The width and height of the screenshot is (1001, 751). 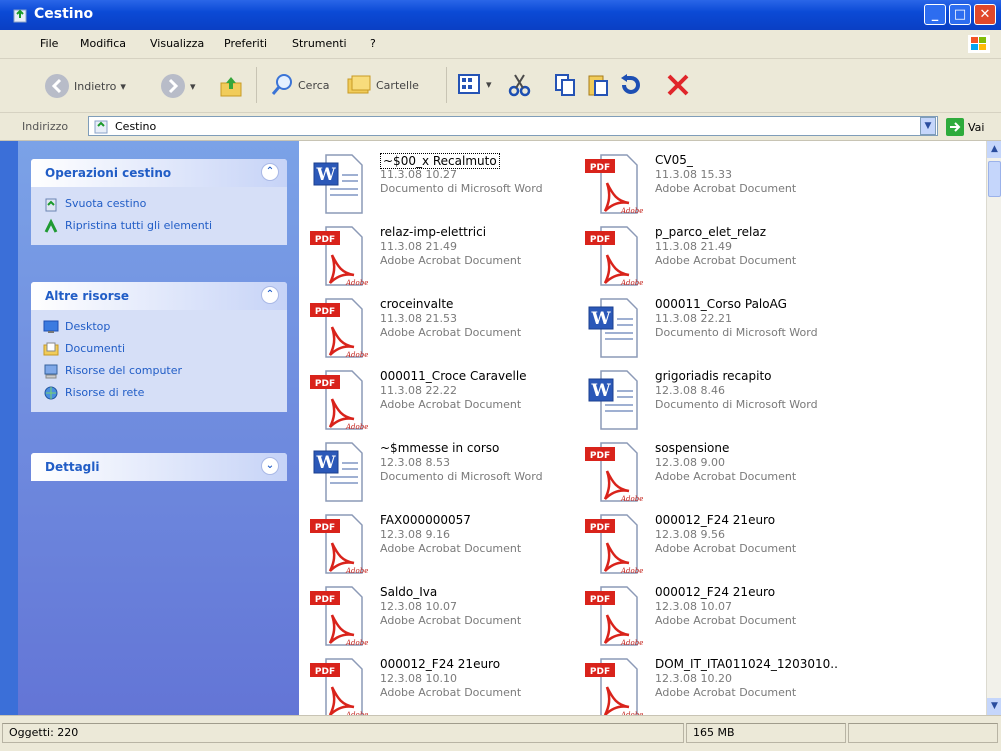 I want to click on panel-header: Dettagli ⌄, so click(x=159, y=467).